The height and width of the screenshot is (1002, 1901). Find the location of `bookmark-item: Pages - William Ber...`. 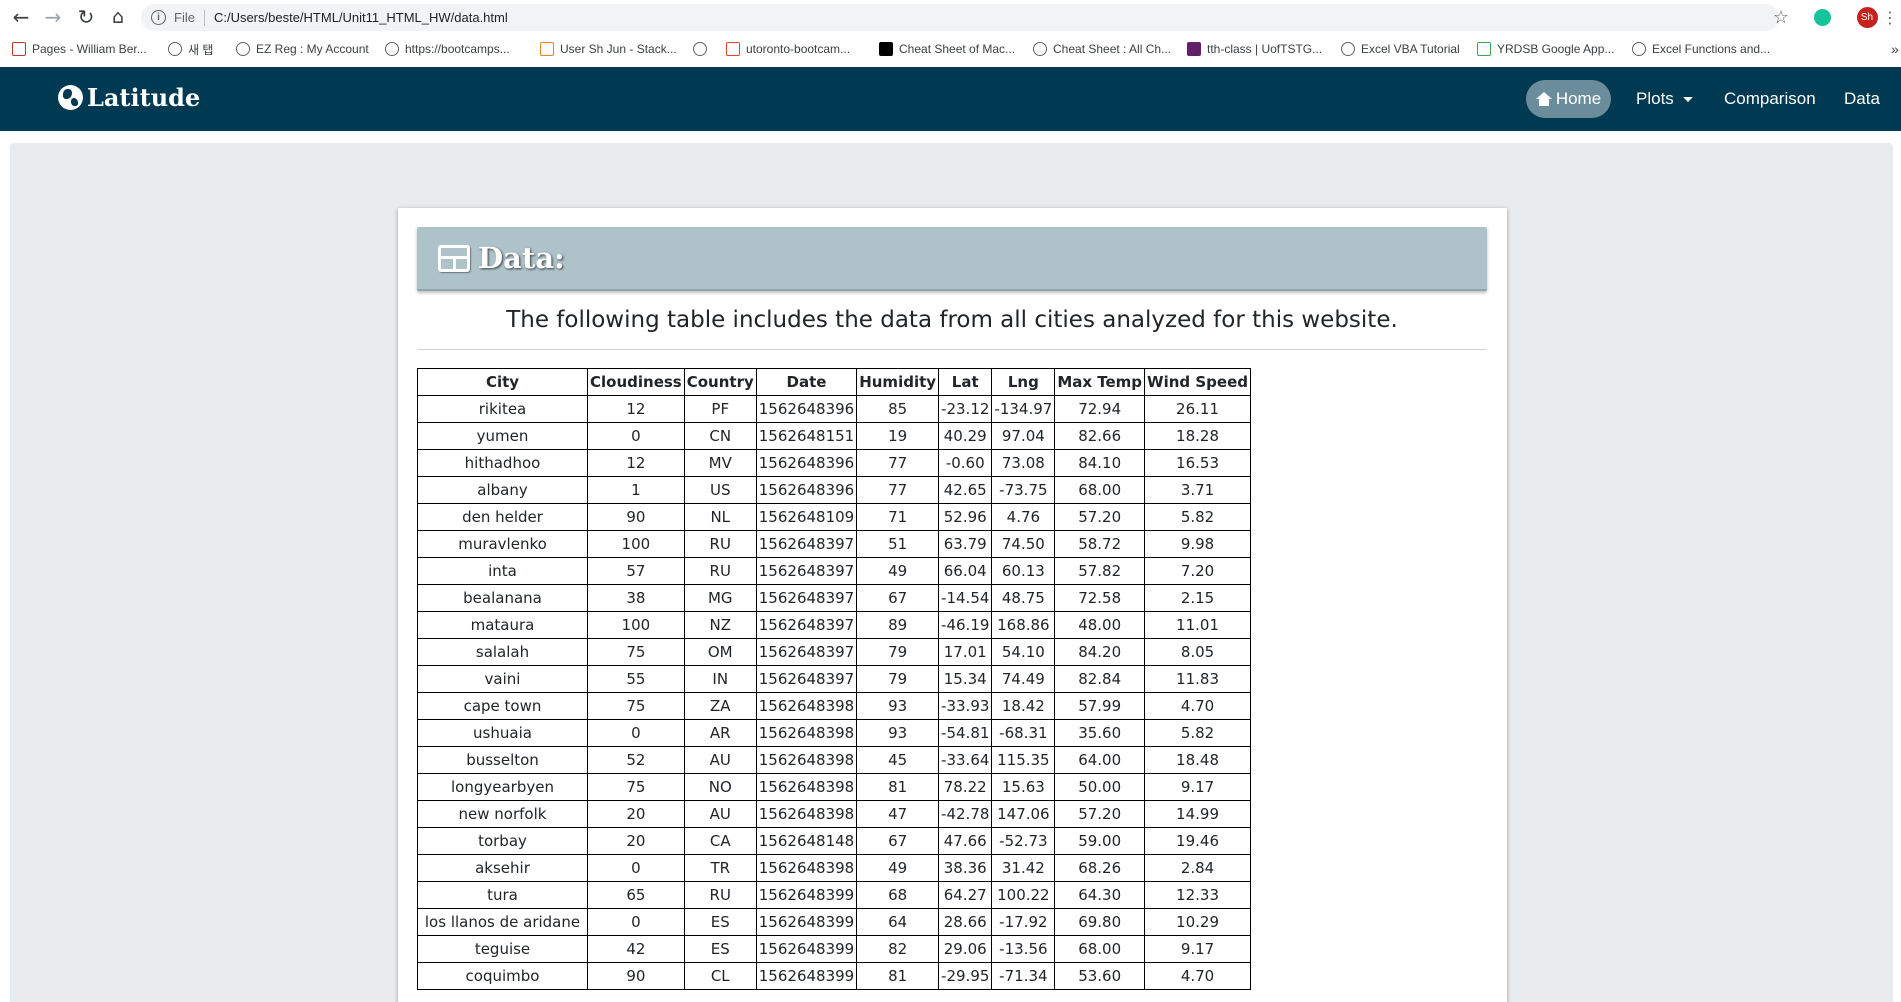

bookmark-item: Pages - William Ber... is located at coordinates (79, 49).